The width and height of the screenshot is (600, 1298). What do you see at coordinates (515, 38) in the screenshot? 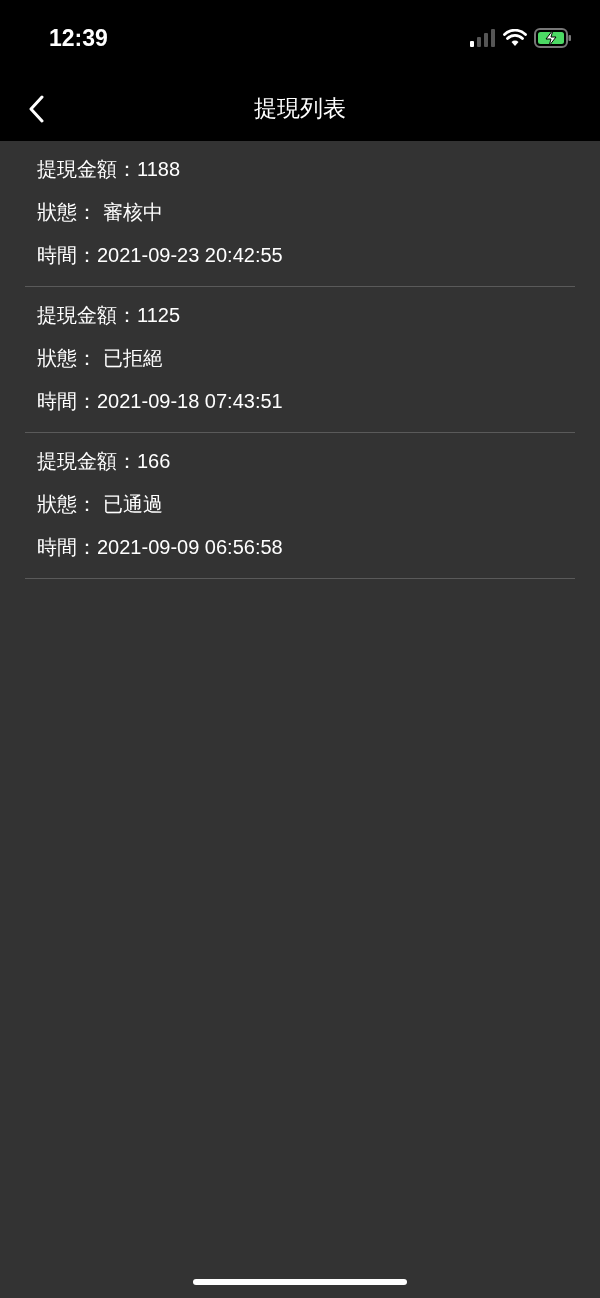
I see `wifi-icon` at bounding box center [515, 38].